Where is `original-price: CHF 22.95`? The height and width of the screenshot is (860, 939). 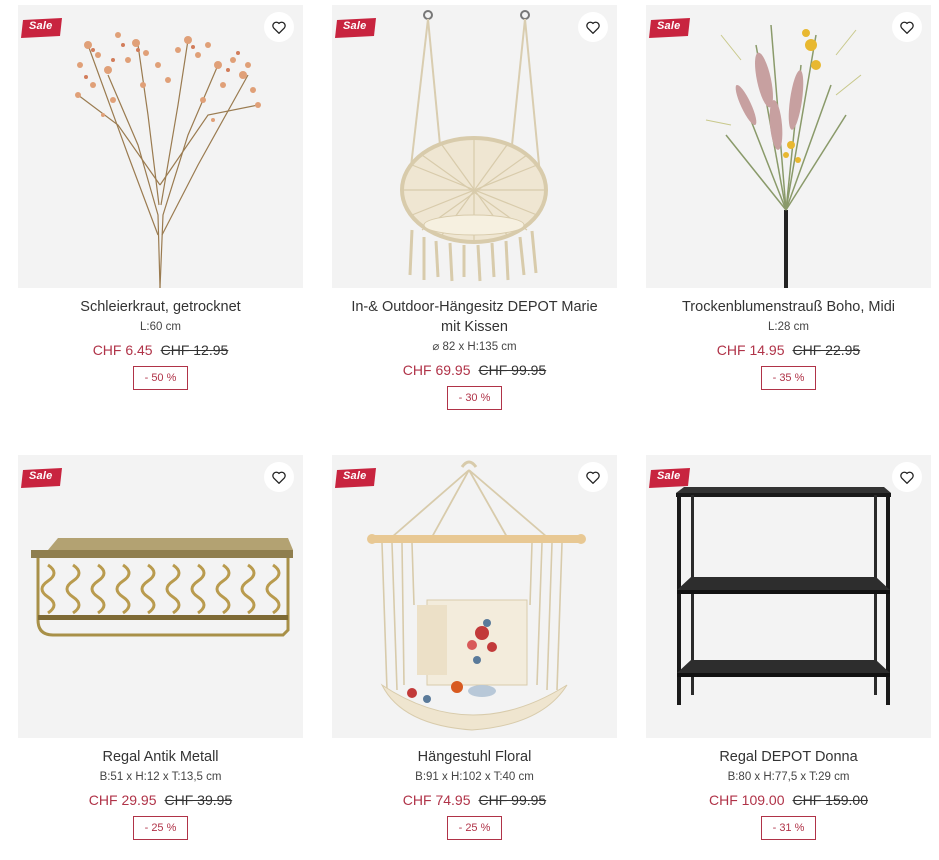 original-price: CHF 22.95 is located at coordinates (826, 350).